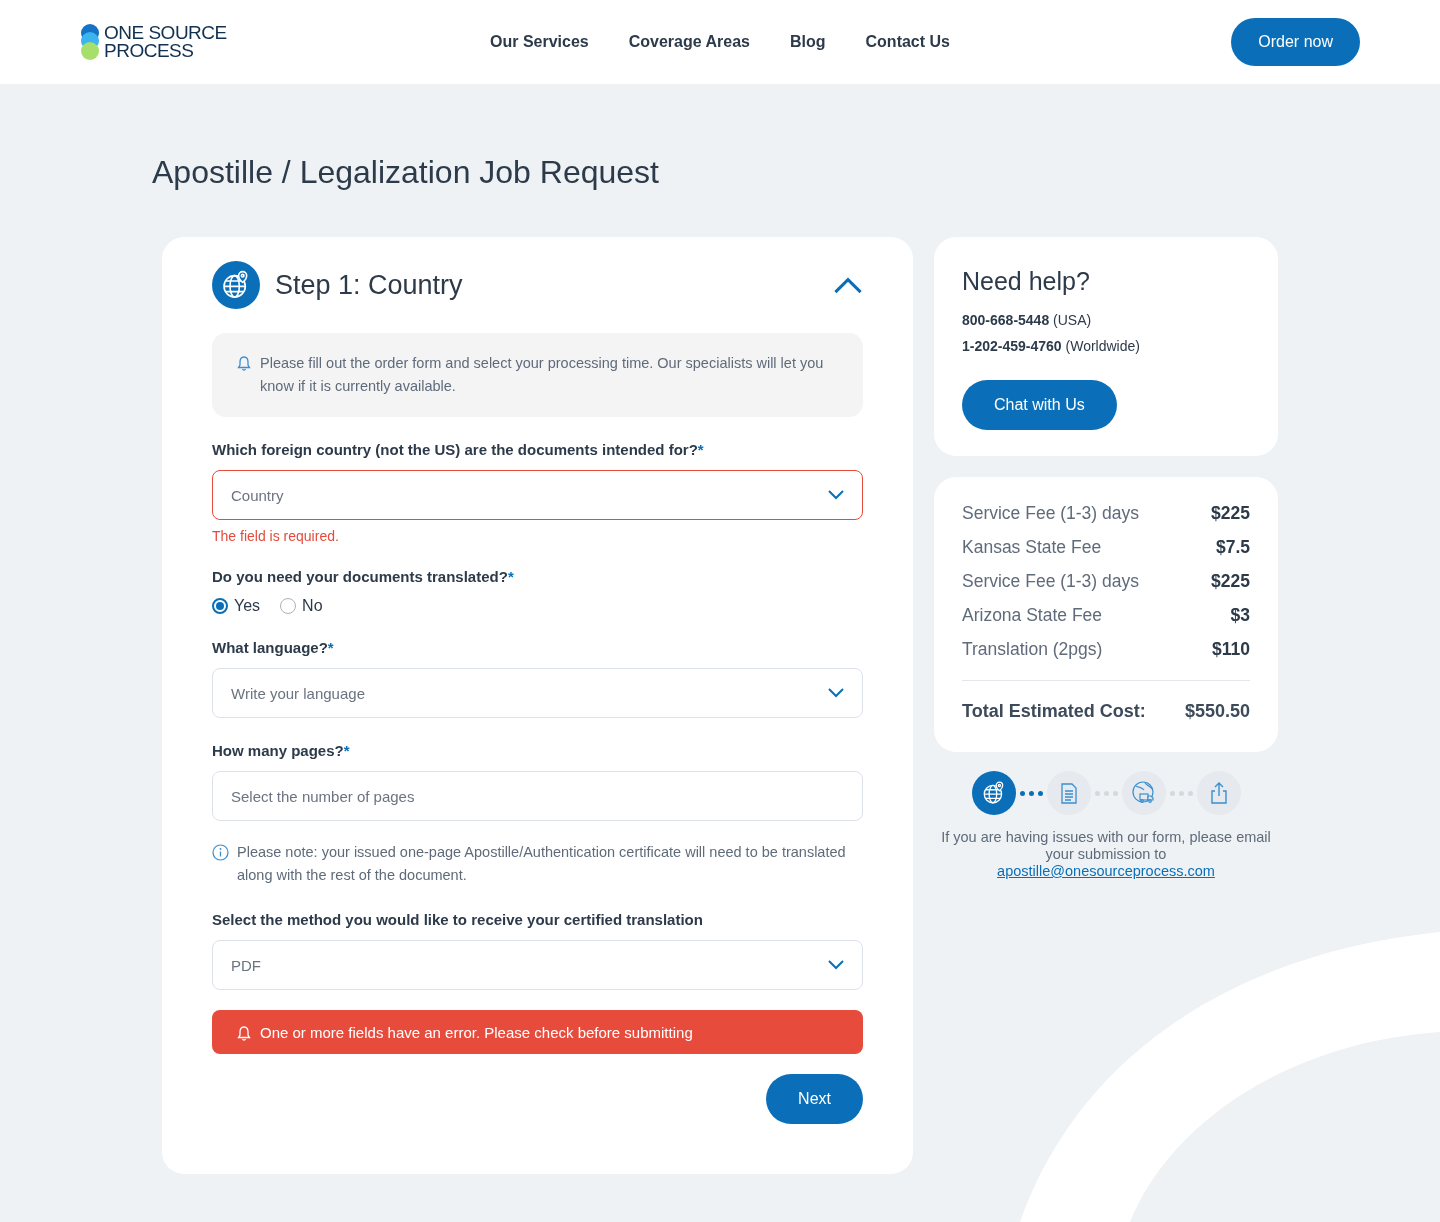  What do you see at coordinates (273, 647) in the screenshot?
I see `field-label: What language?*` at bounding box center [273, 647].